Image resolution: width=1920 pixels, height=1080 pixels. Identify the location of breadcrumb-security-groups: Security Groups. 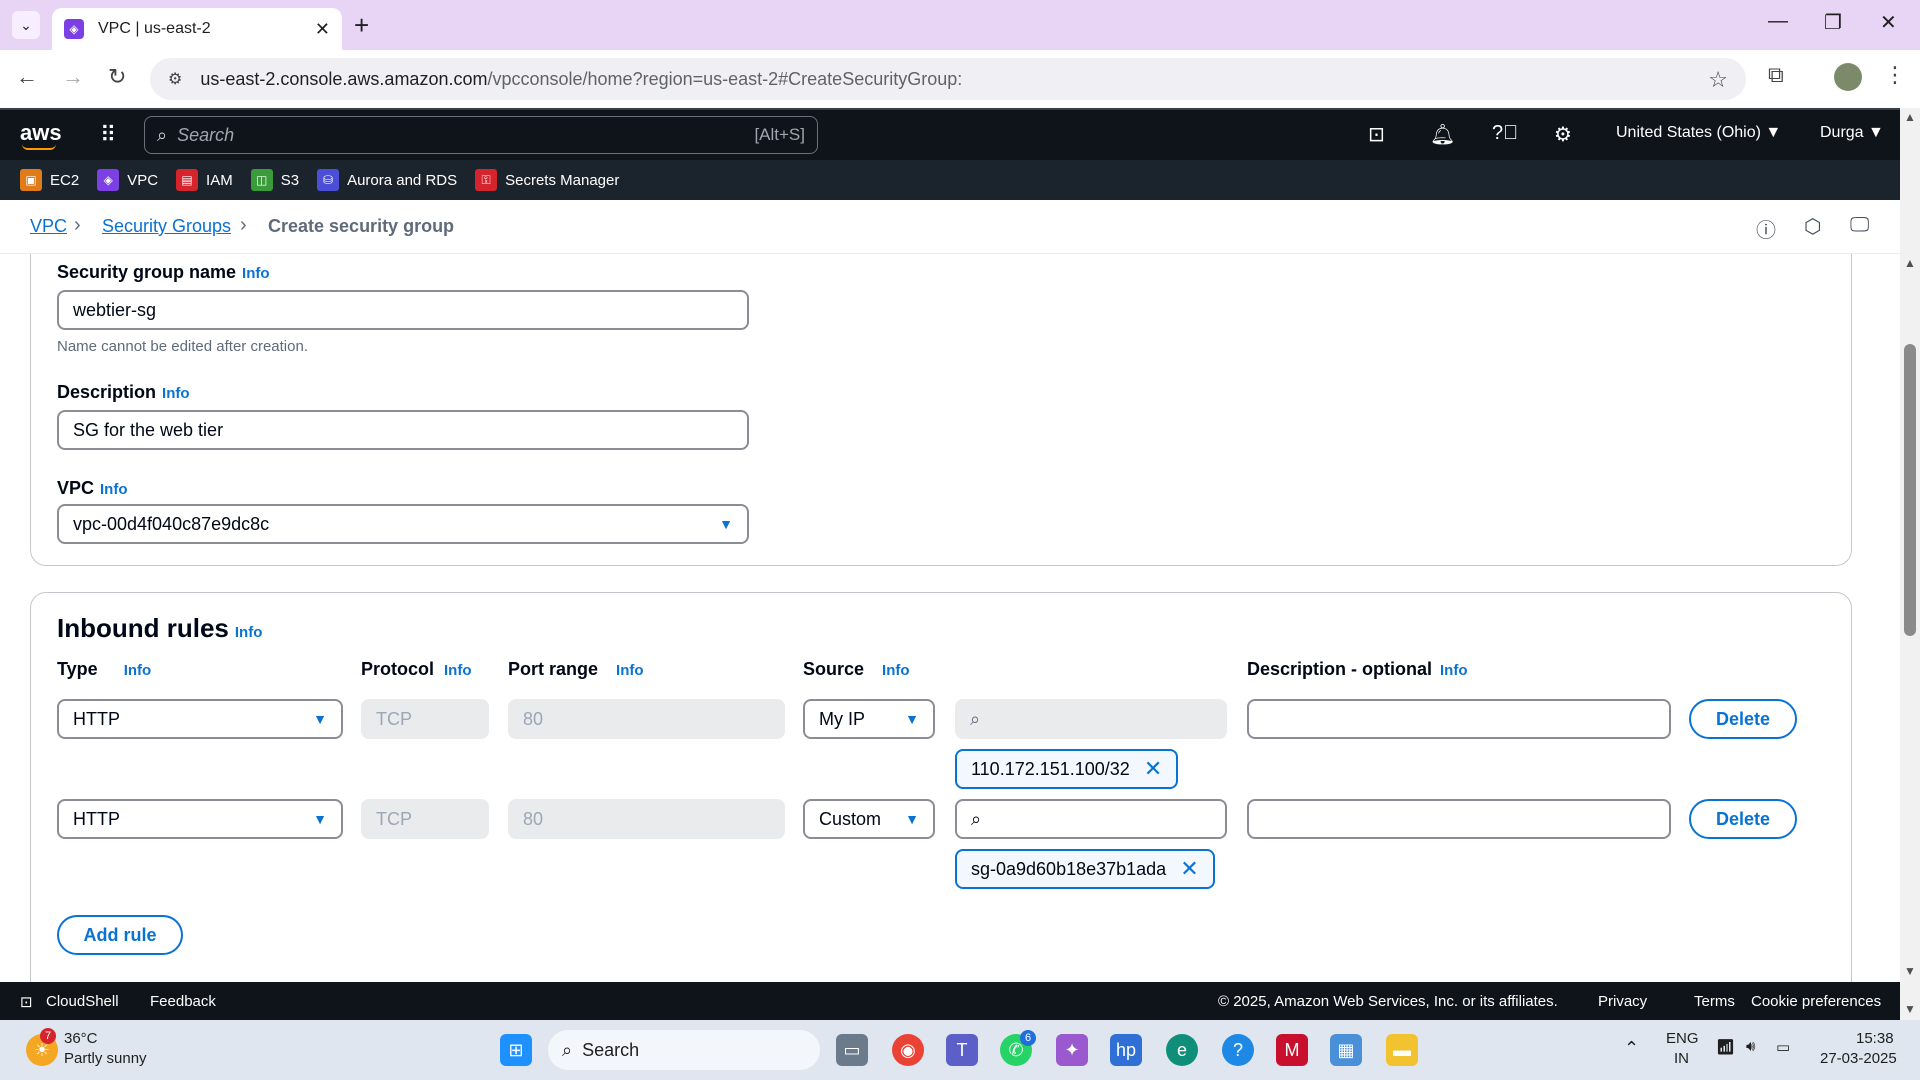
(166, 226).